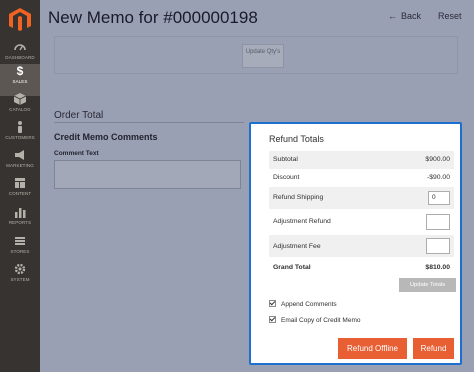  I want to click on refund-shipping-row: Refund Shipping 0, so click(361, 198).